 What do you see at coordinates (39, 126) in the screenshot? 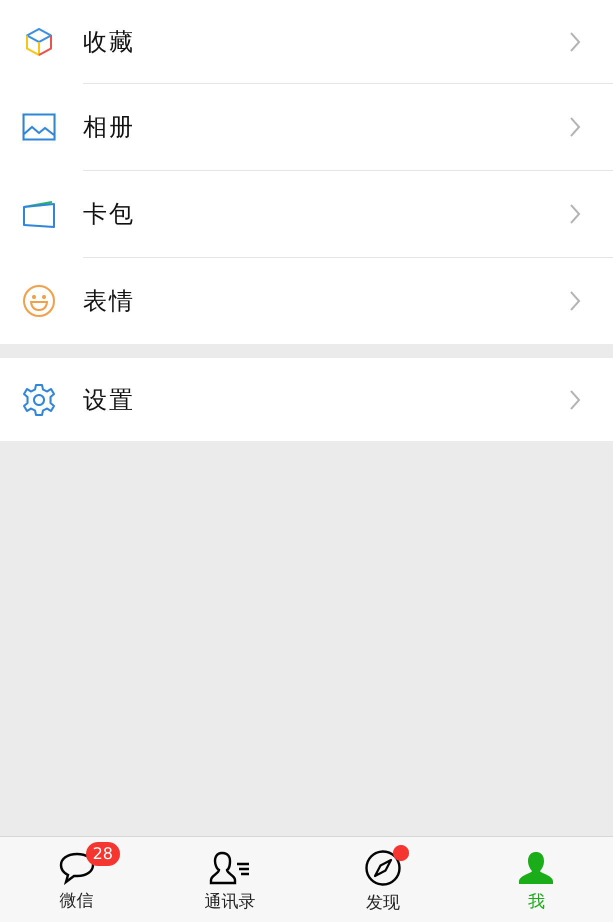
I see `image-icon` at bounding box center [39, 126].